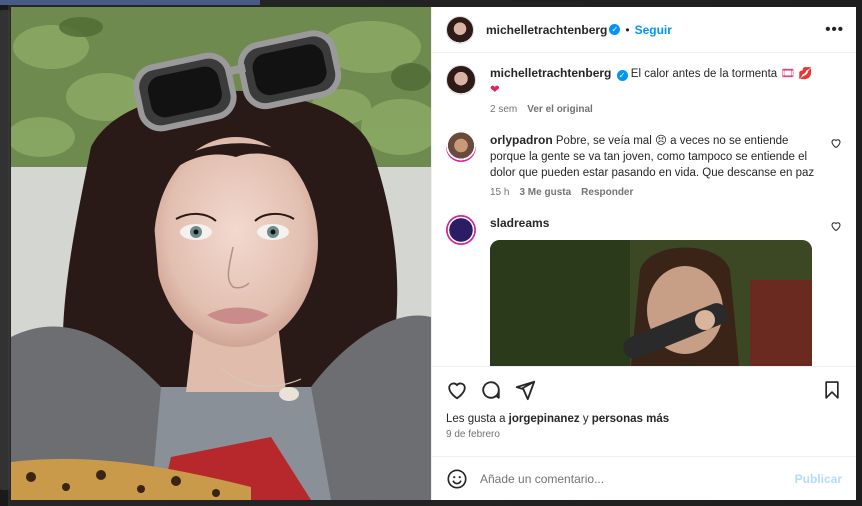  Describe the element at coordinates (5, 250) in the screenshot. I see `background-column` at that location.